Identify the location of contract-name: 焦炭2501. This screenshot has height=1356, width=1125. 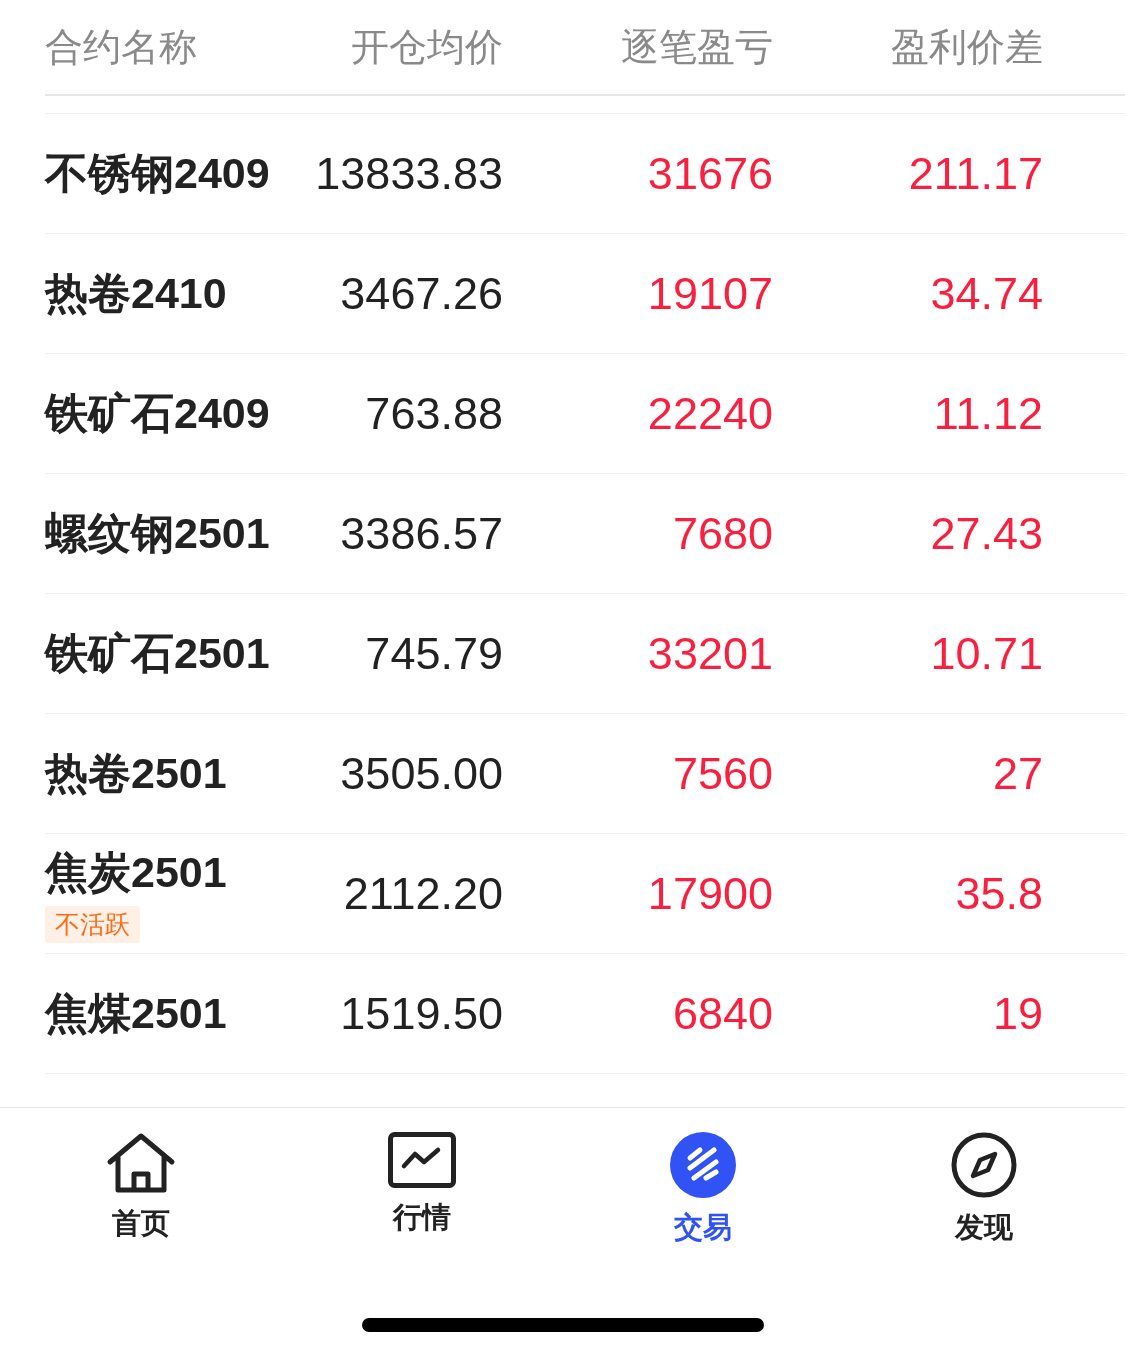
(136, 872).